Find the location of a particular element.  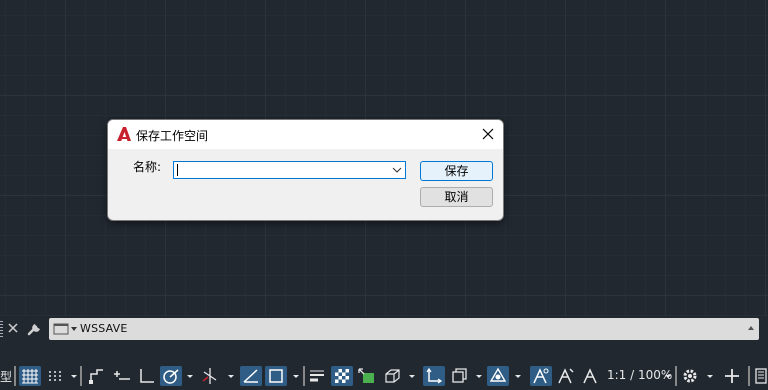

auto-scale-icon is located at coordinates (566, 376).